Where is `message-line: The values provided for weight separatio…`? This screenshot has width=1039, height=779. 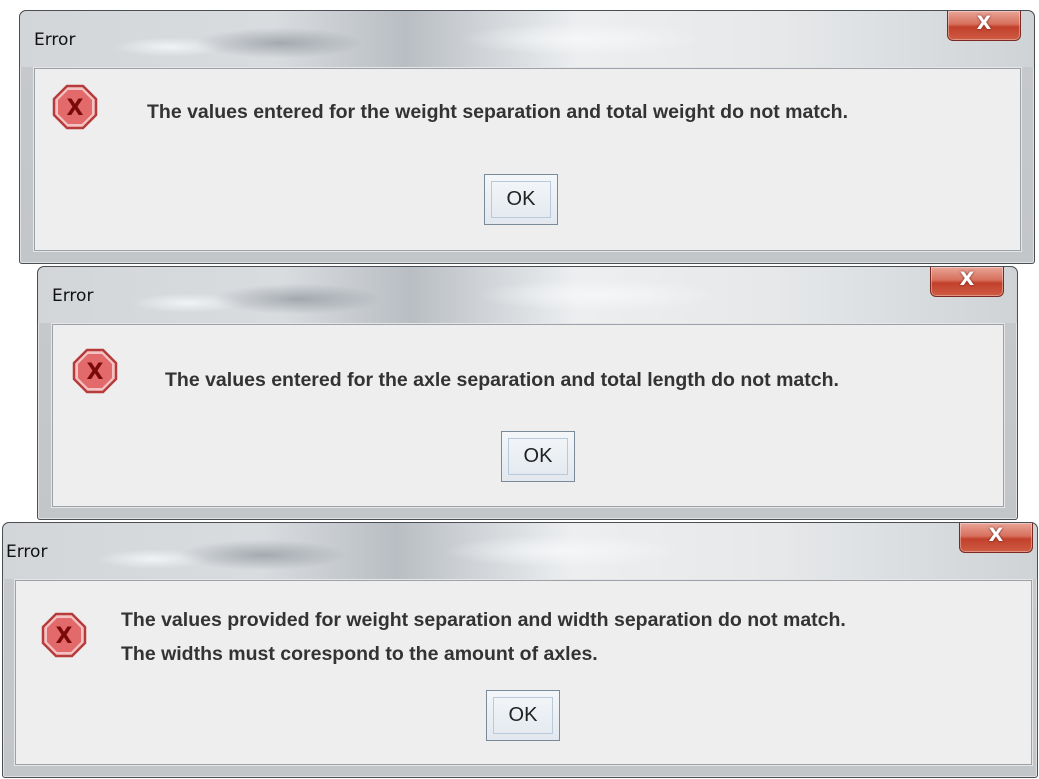 message-line: The values provided for weight separatio… is located at coordinates (483, 620).